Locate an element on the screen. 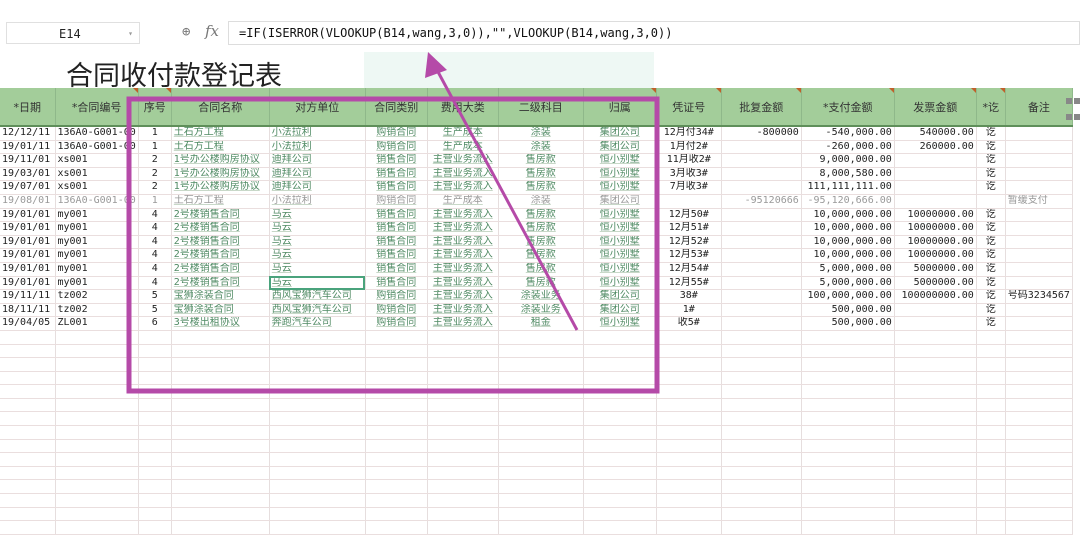 The image size is (1080, 535). cell: 1 is located at coordinates (155, 147).